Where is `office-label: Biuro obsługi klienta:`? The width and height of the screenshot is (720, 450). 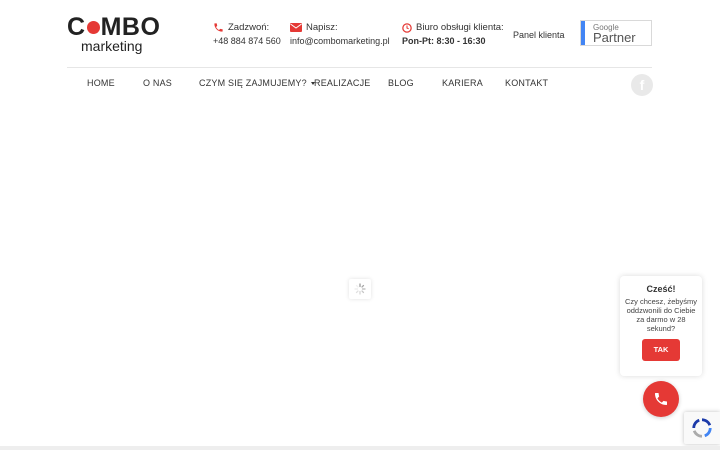 office-label: Biuro obsługi klienta: is located at coordinates (460, 27).